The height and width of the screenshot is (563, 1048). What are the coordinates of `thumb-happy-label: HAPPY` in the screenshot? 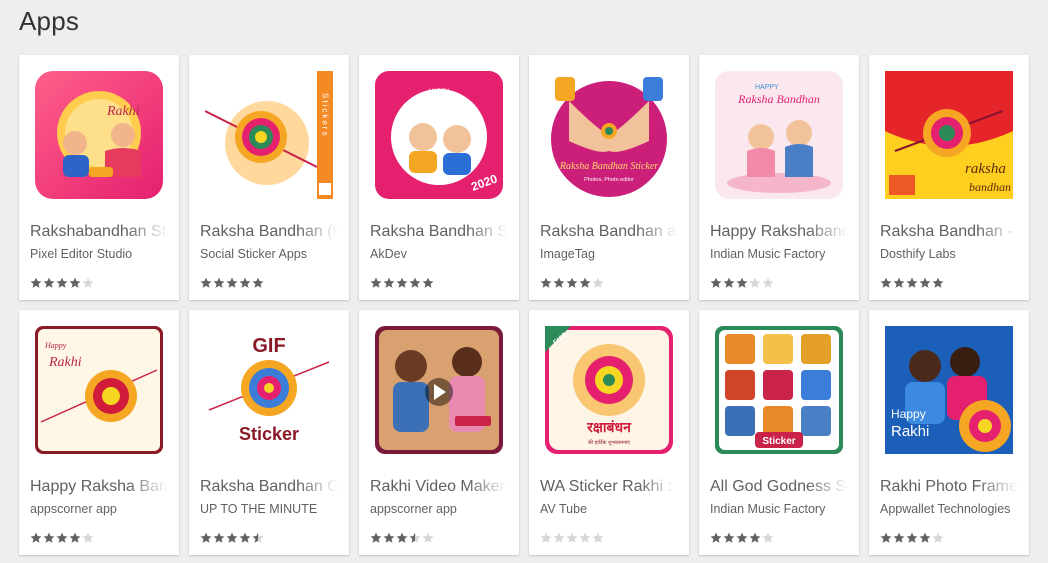 It's located at (767, 87).